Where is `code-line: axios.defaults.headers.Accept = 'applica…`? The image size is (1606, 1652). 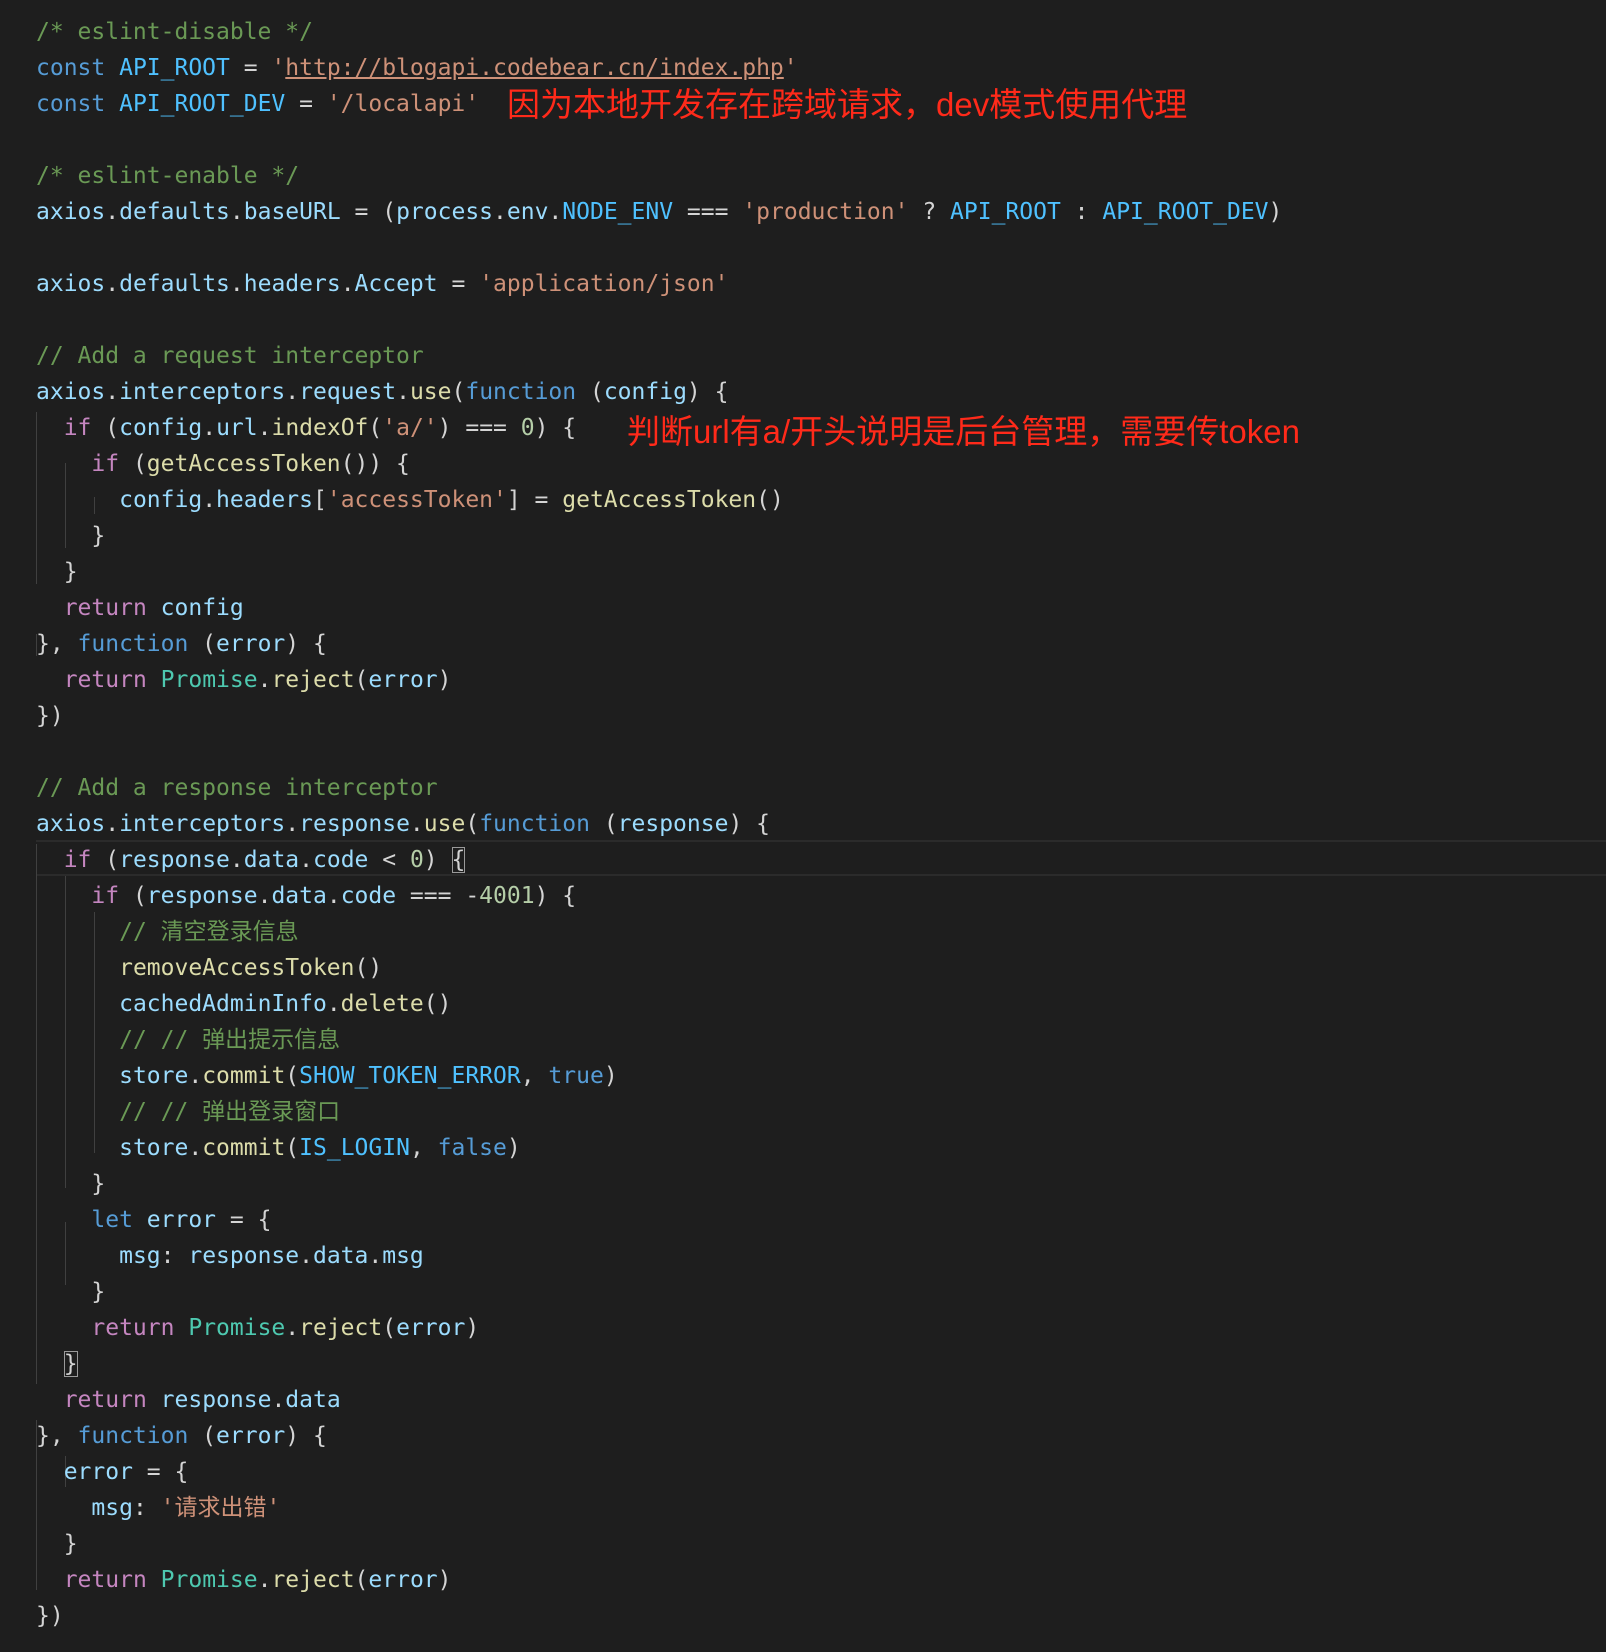
code-line: axios.defaults.headers.Accept = 'applica… is located at coordinates (382, 284).